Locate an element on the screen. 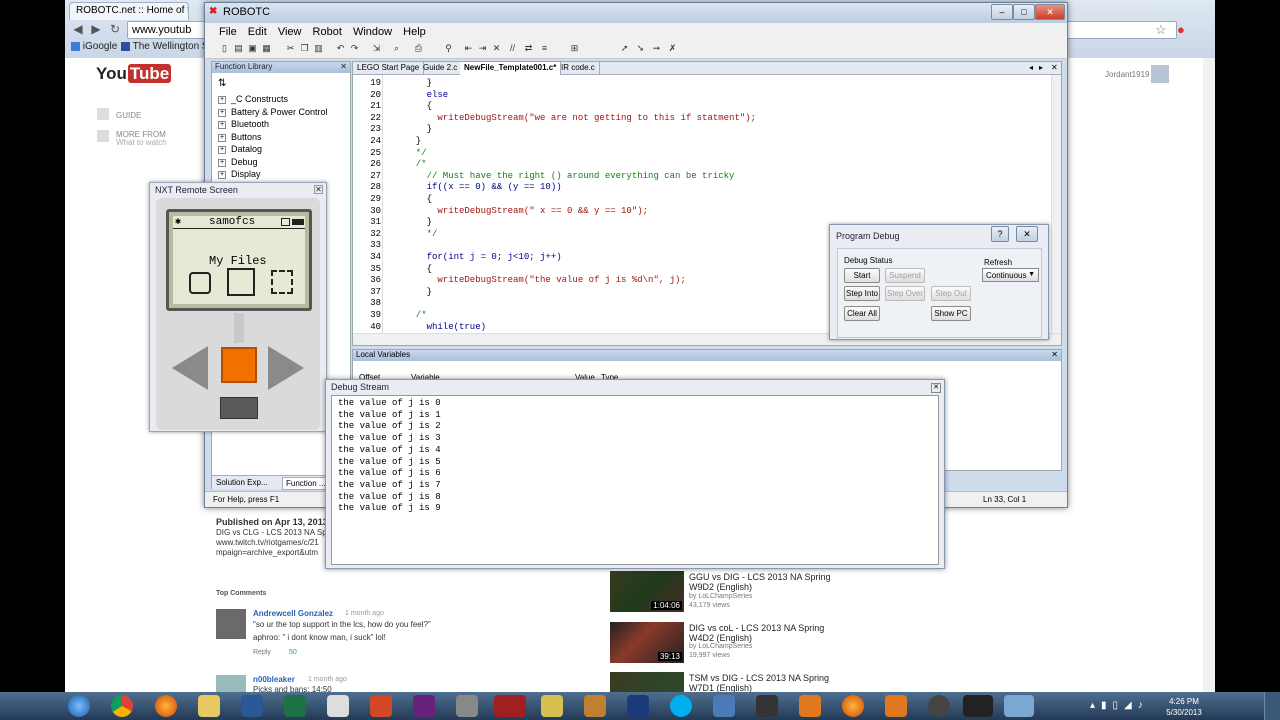 The image size is (1280, 720). video-thumbnail: 1:04:06 is located at coordinates (647, 591).